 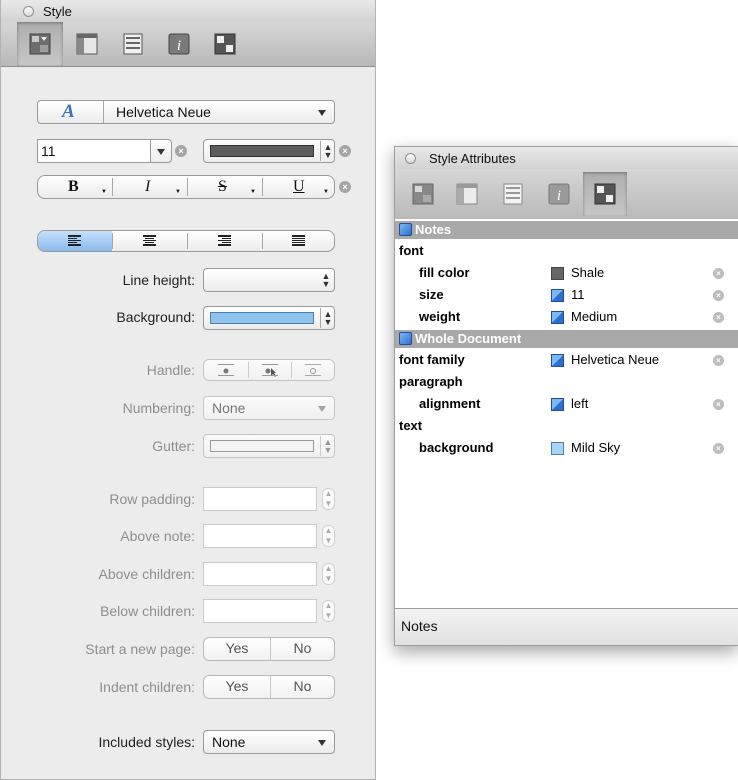 What do you see at coordinates (262, 151) in the screenshot?
I see `font-color-swatch` at bounding box center [262, 151].